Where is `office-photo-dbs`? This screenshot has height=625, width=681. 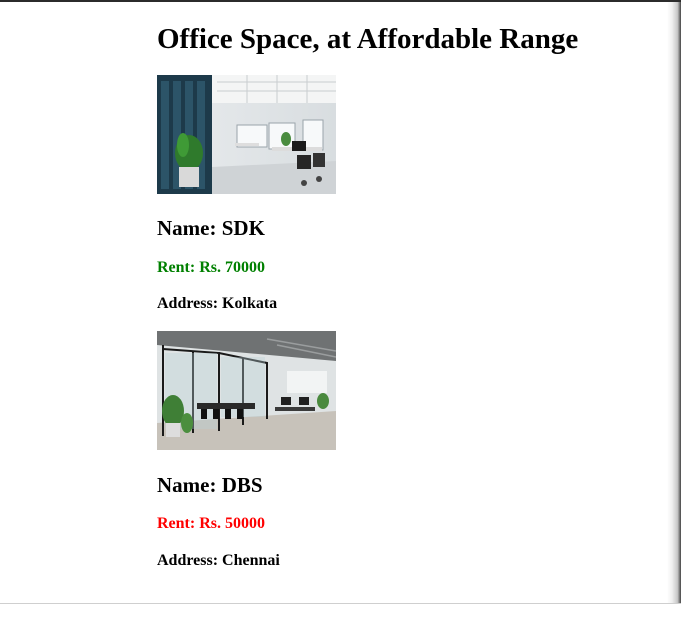 office-photo-dbs is located at coordinates (246, 390).